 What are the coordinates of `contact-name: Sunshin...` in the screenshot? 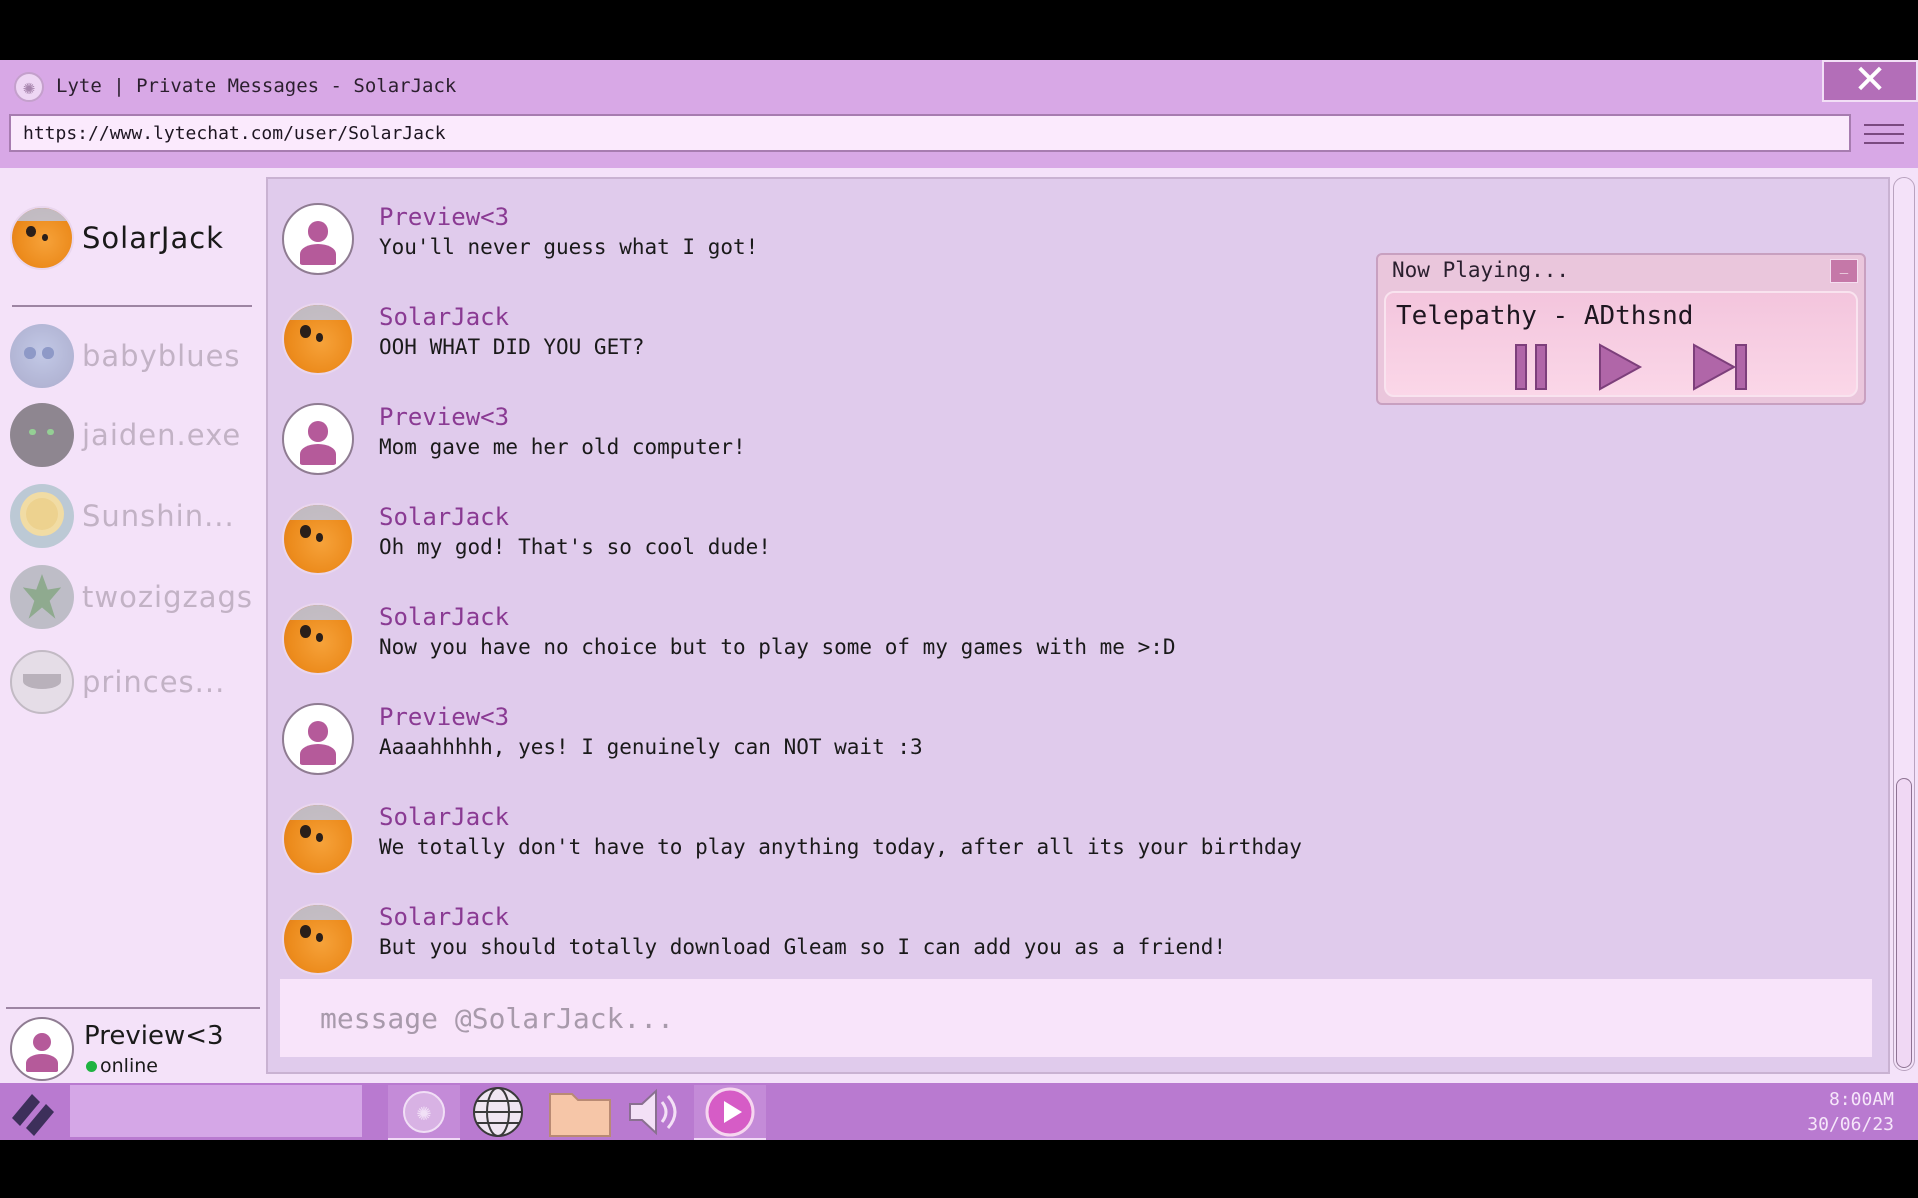 It's located at (158, 516).